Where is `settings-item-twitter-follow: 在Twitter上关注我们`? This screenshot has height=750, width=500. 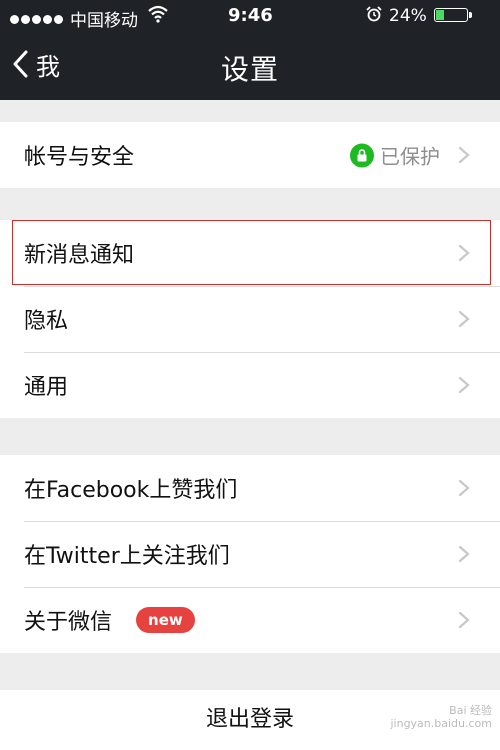 settings-item-twitter-follow: 在Twitter上关注我们 is located at coordinates (250, 554).